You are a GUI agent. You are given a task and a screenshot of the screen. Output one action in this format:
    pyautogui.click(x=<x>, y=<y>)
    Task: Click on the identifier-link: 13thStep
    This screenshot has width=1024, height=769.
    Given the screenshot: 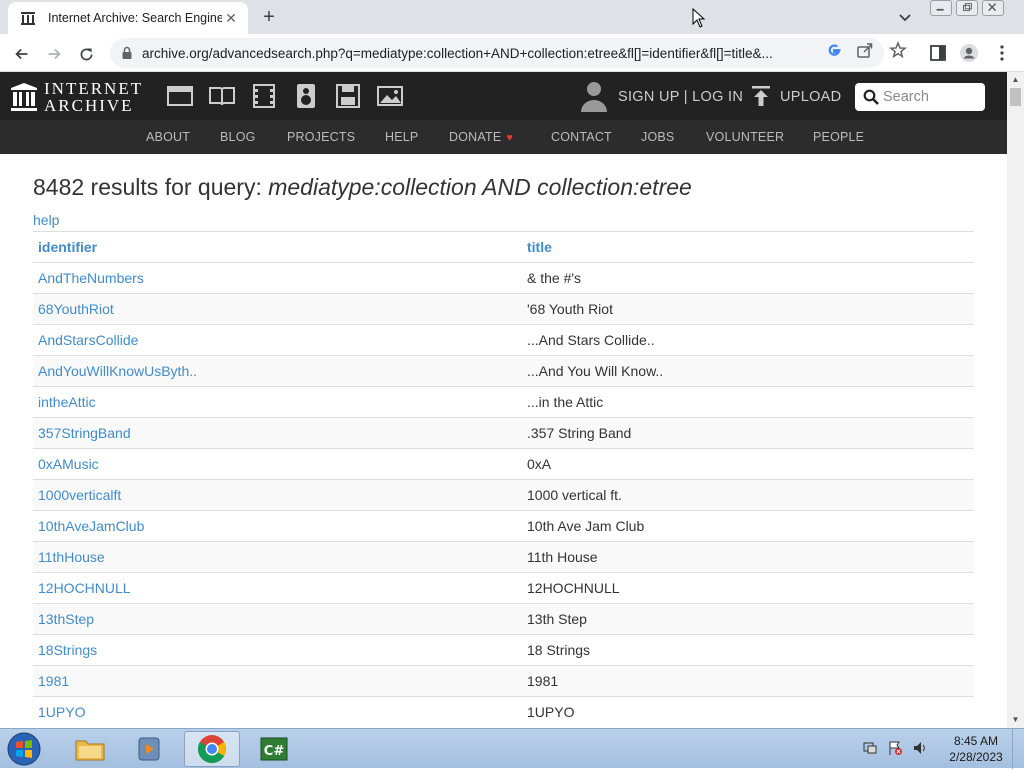 What is the action you would take?
    pyautogui.click(x=66, y=619)
    